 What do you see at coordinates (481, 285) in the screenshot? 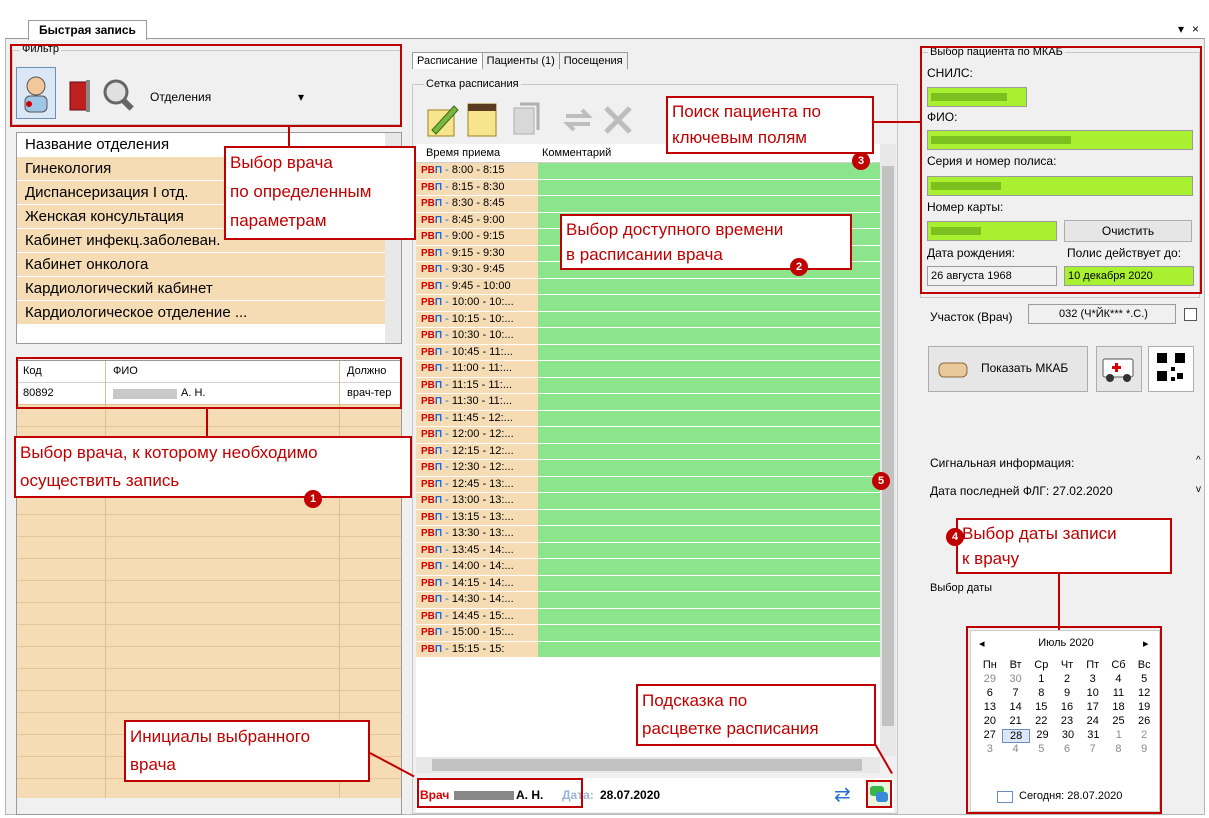
I see `schedule-time: 9:45 - 10:00` at bounding box center [481, 285].